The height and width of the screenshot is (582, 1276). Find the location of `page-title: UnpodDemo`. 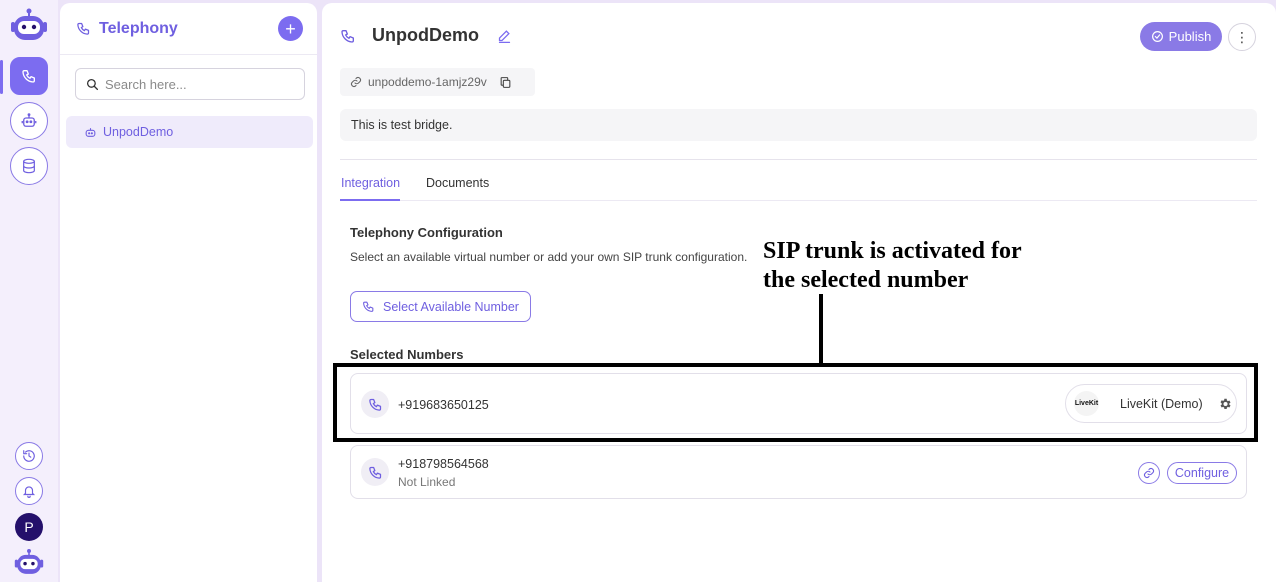

page-title: UnpodDemo is located at coordinates (425, 35).